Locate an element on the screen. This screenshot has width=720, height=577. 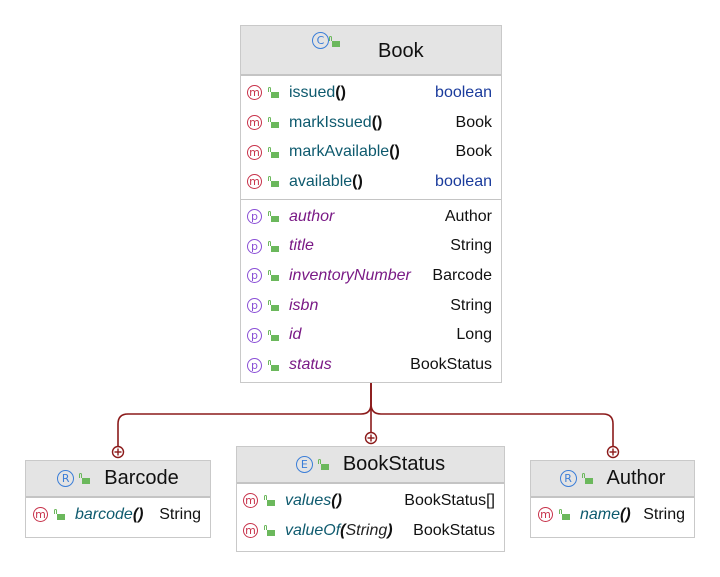
method-row: m markAvailable() Book is located at coordinates (371, 152).